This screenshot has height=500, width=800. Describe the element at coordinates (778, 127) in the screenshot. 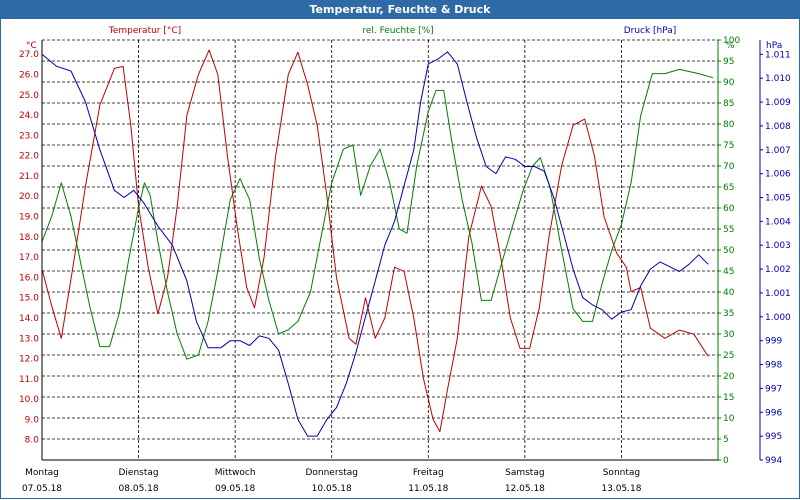

I see `pressure-tick-label: 1.008` at that location.